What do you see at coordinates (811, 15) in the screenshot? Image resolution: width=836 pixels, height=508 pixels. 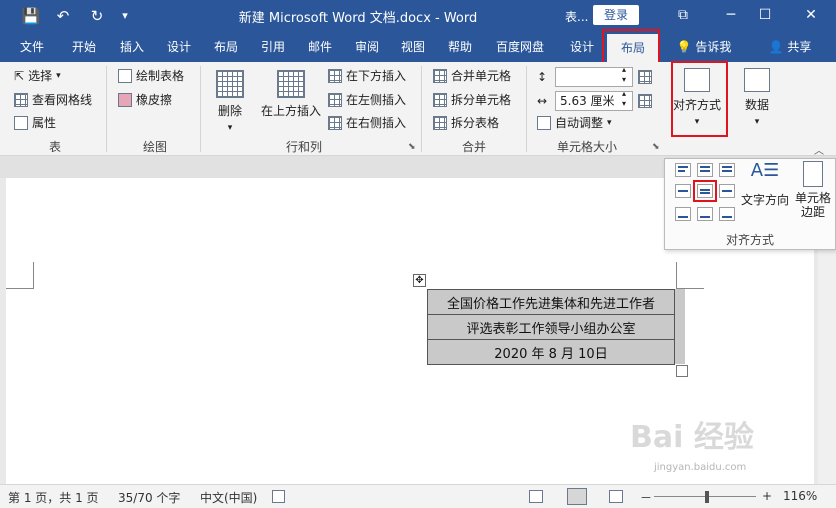 I see `close-button: ✕` at bounding box center [811, 15].